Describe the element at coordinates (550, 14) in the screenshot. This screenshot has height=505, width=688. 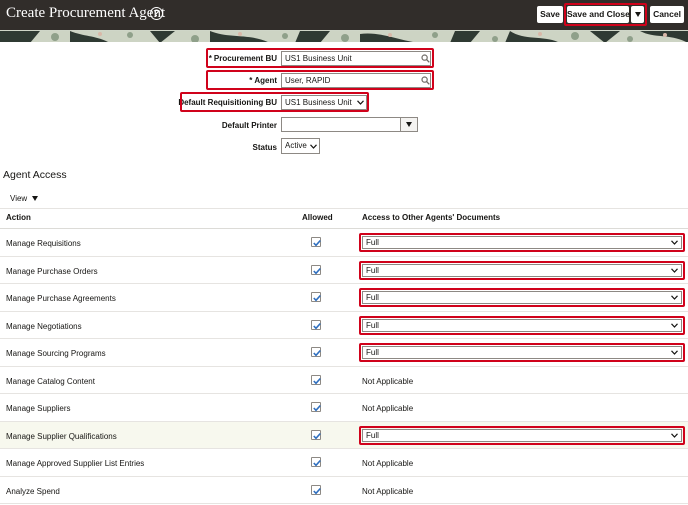
I see `save-button: Save` at that location.